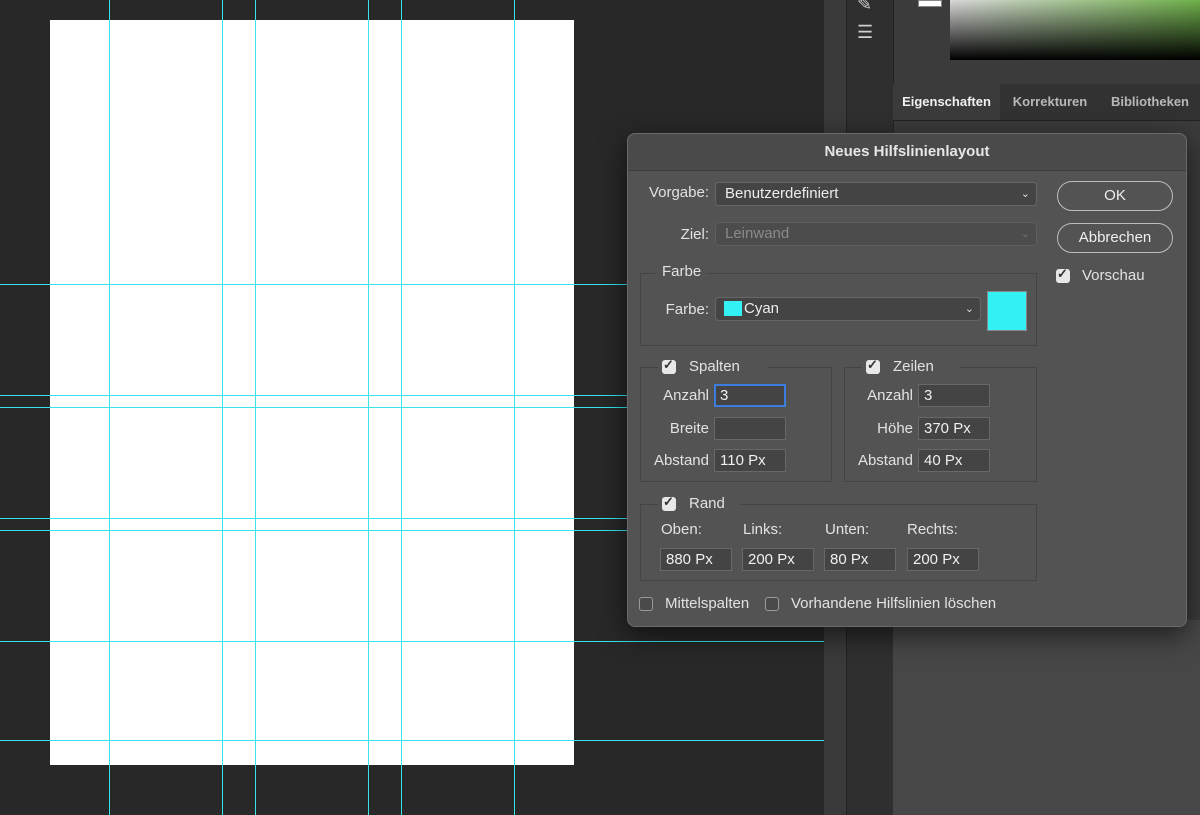  I want to click on margin-top-label: Oben:, so click(681, 529).